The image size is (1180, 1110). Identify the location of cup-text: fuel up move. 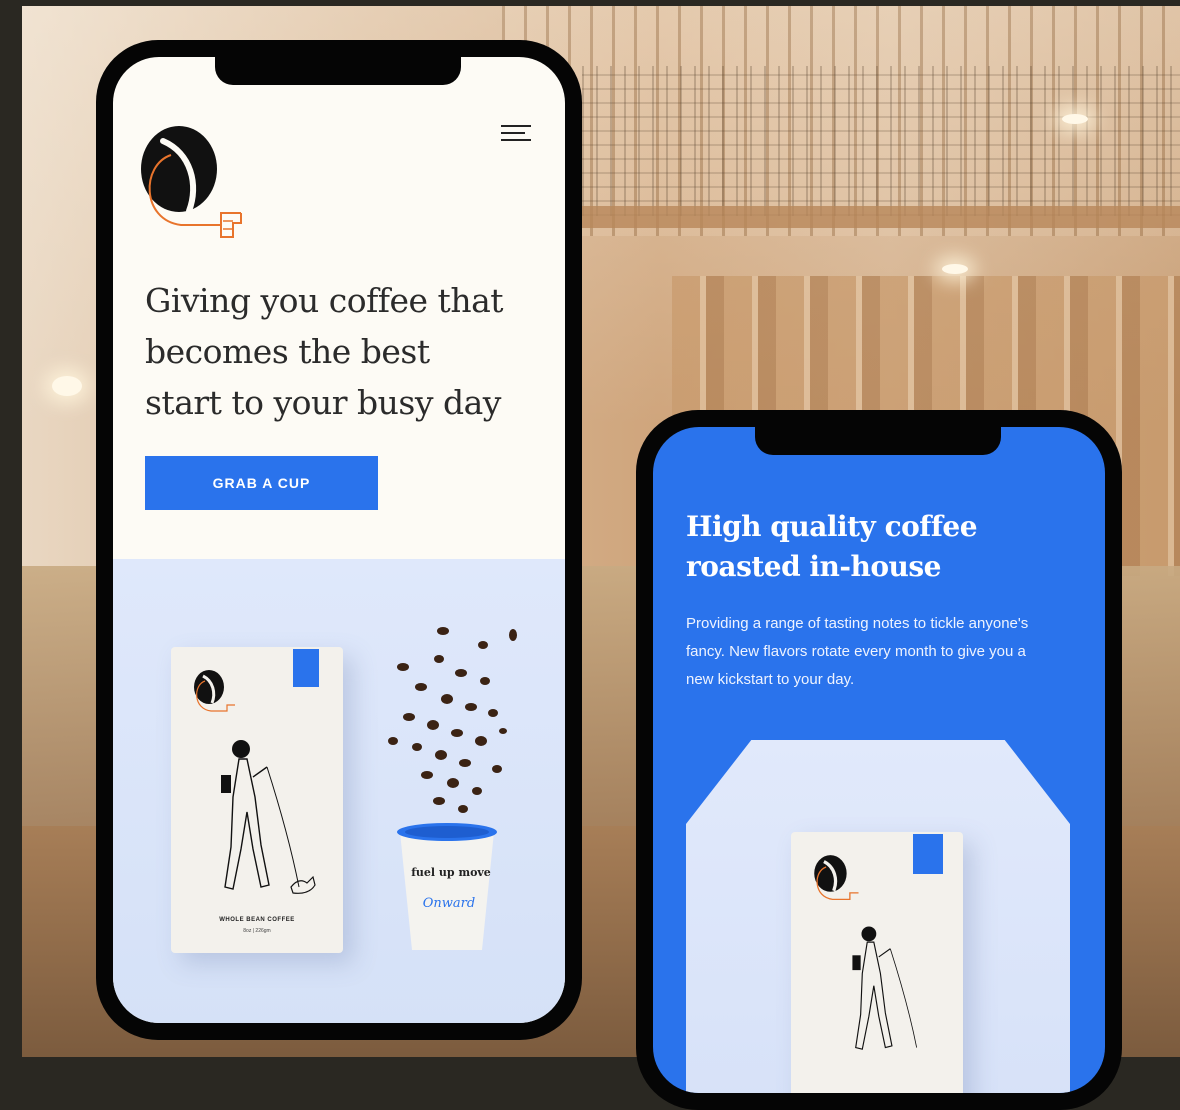
(451, 872).